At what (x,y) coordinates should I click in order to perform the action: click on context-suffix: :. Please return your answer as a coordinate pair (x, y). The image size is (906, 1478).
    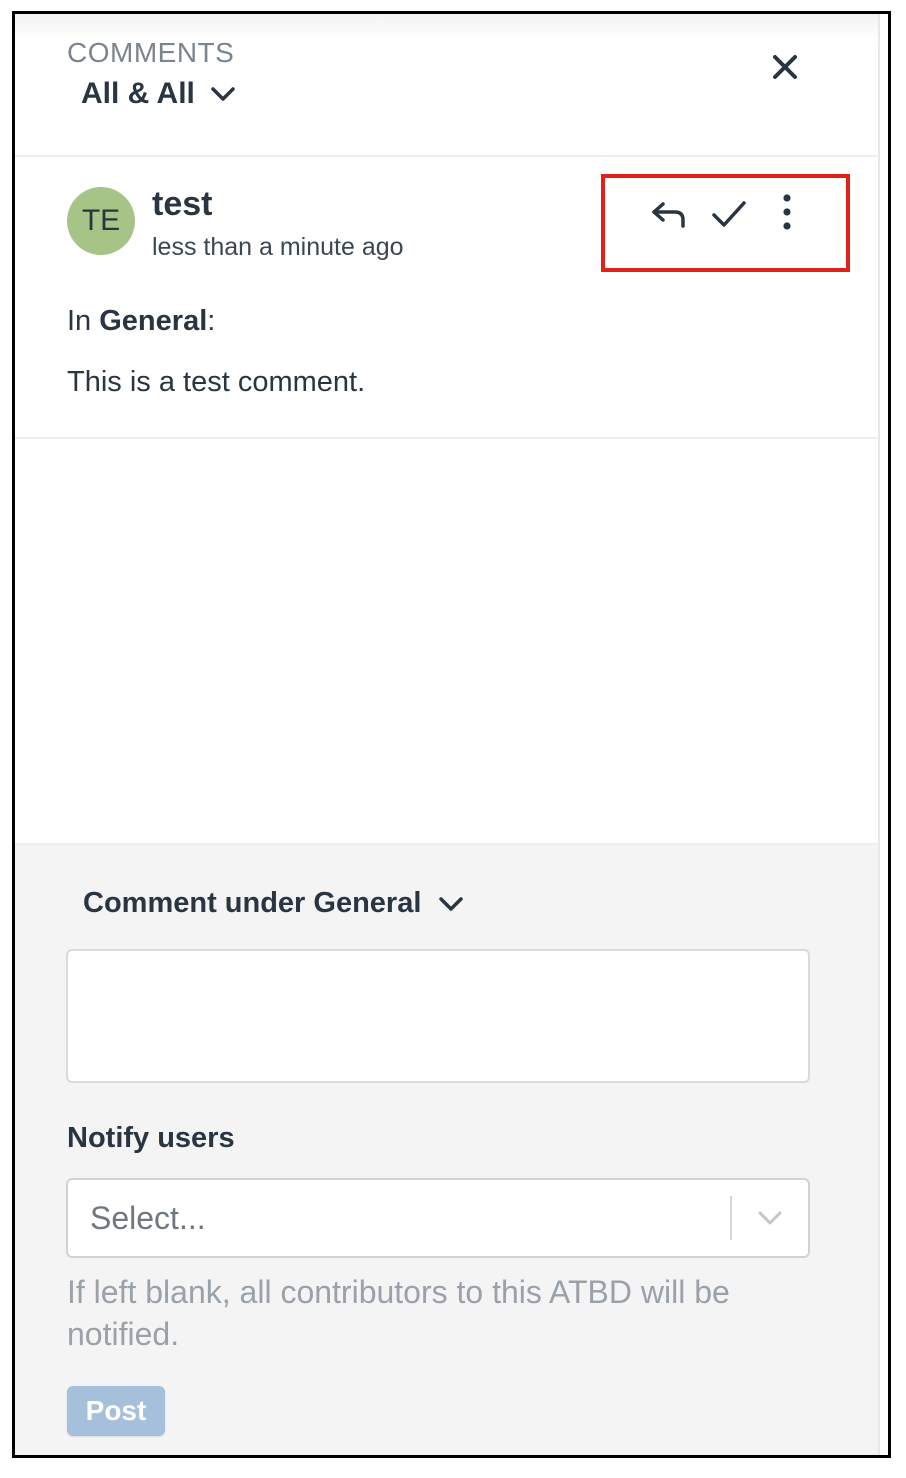
    Looking at the image, I should click on (211, 321).